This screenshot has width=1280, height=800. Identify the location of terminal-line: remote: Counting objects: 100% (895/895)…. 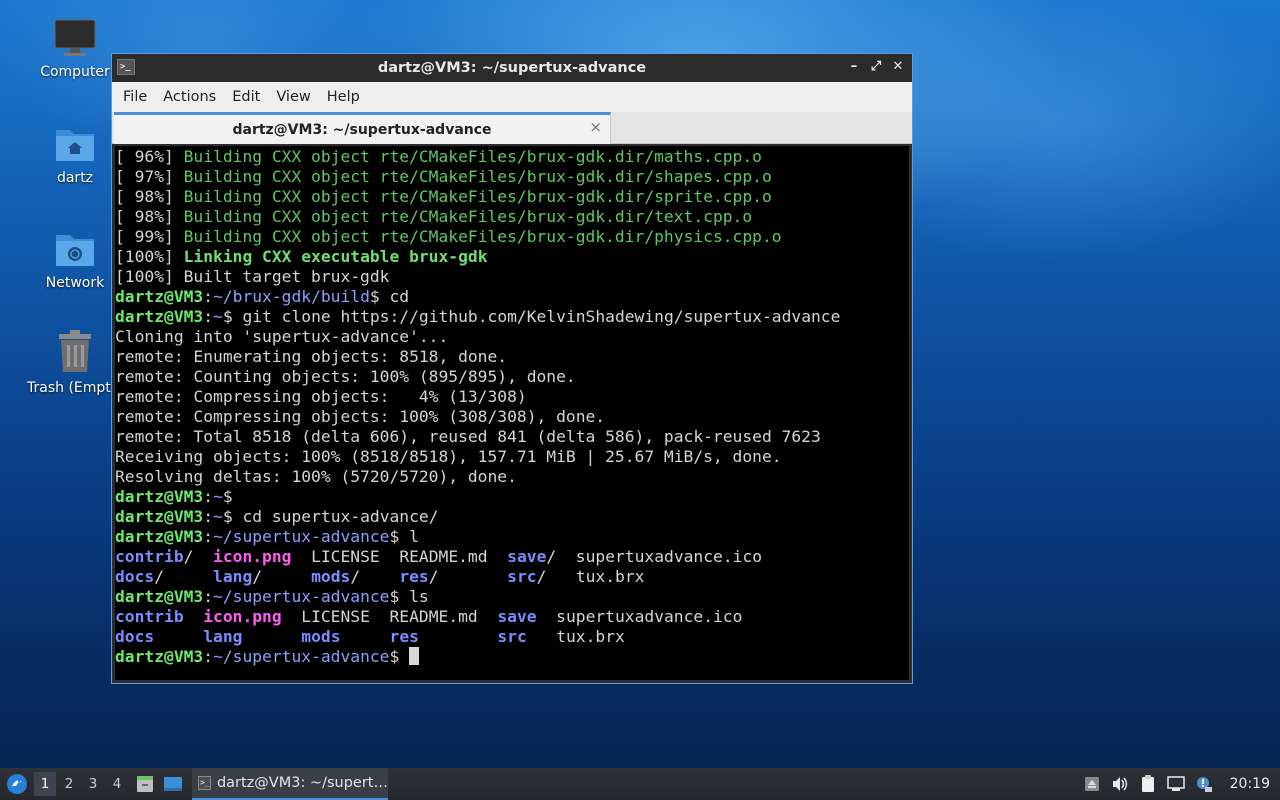
(345, 376).